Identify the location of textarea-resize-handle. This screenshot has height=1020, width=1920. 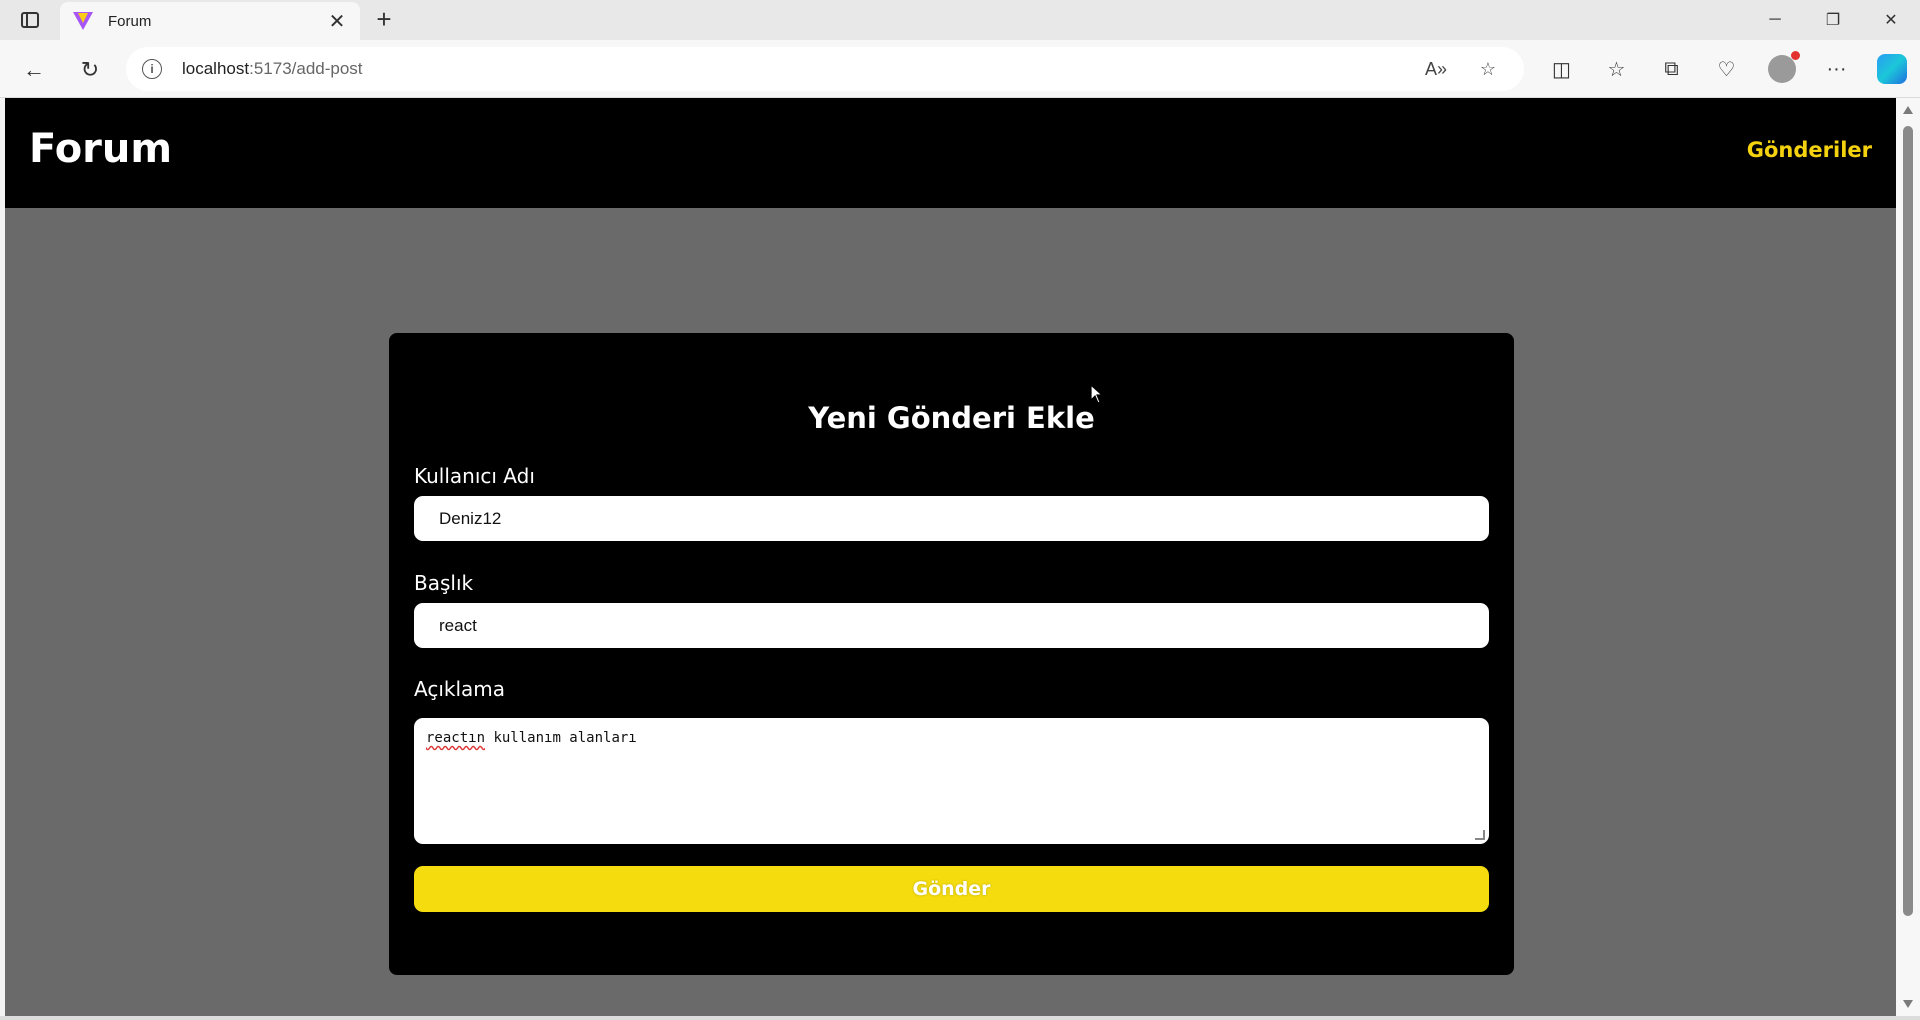
(1480, 835).